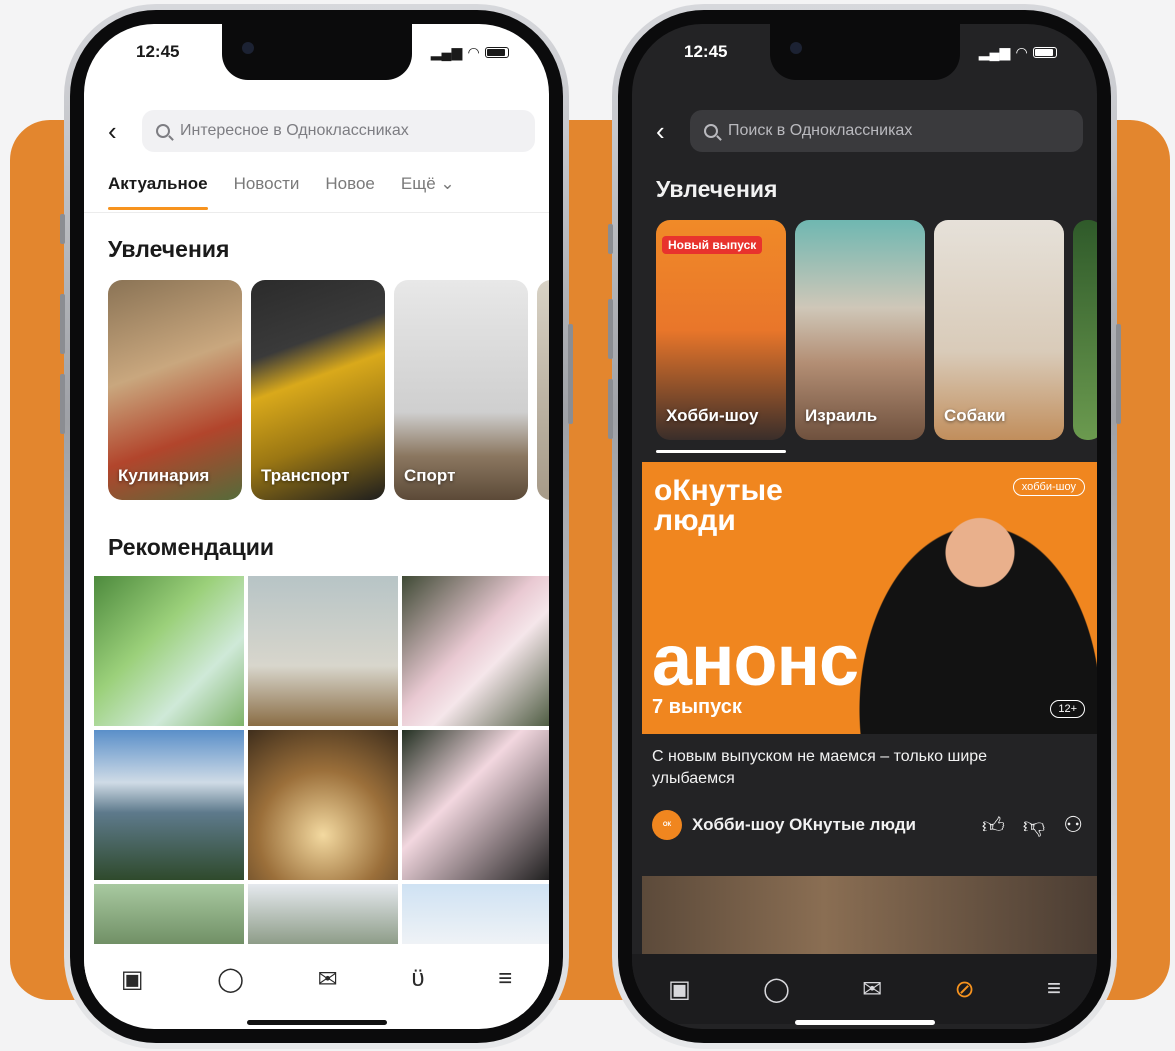 This screenshot has width=1175, height=1051. I want to click on promo-brand: оКнутые люди, so click(718, 505).